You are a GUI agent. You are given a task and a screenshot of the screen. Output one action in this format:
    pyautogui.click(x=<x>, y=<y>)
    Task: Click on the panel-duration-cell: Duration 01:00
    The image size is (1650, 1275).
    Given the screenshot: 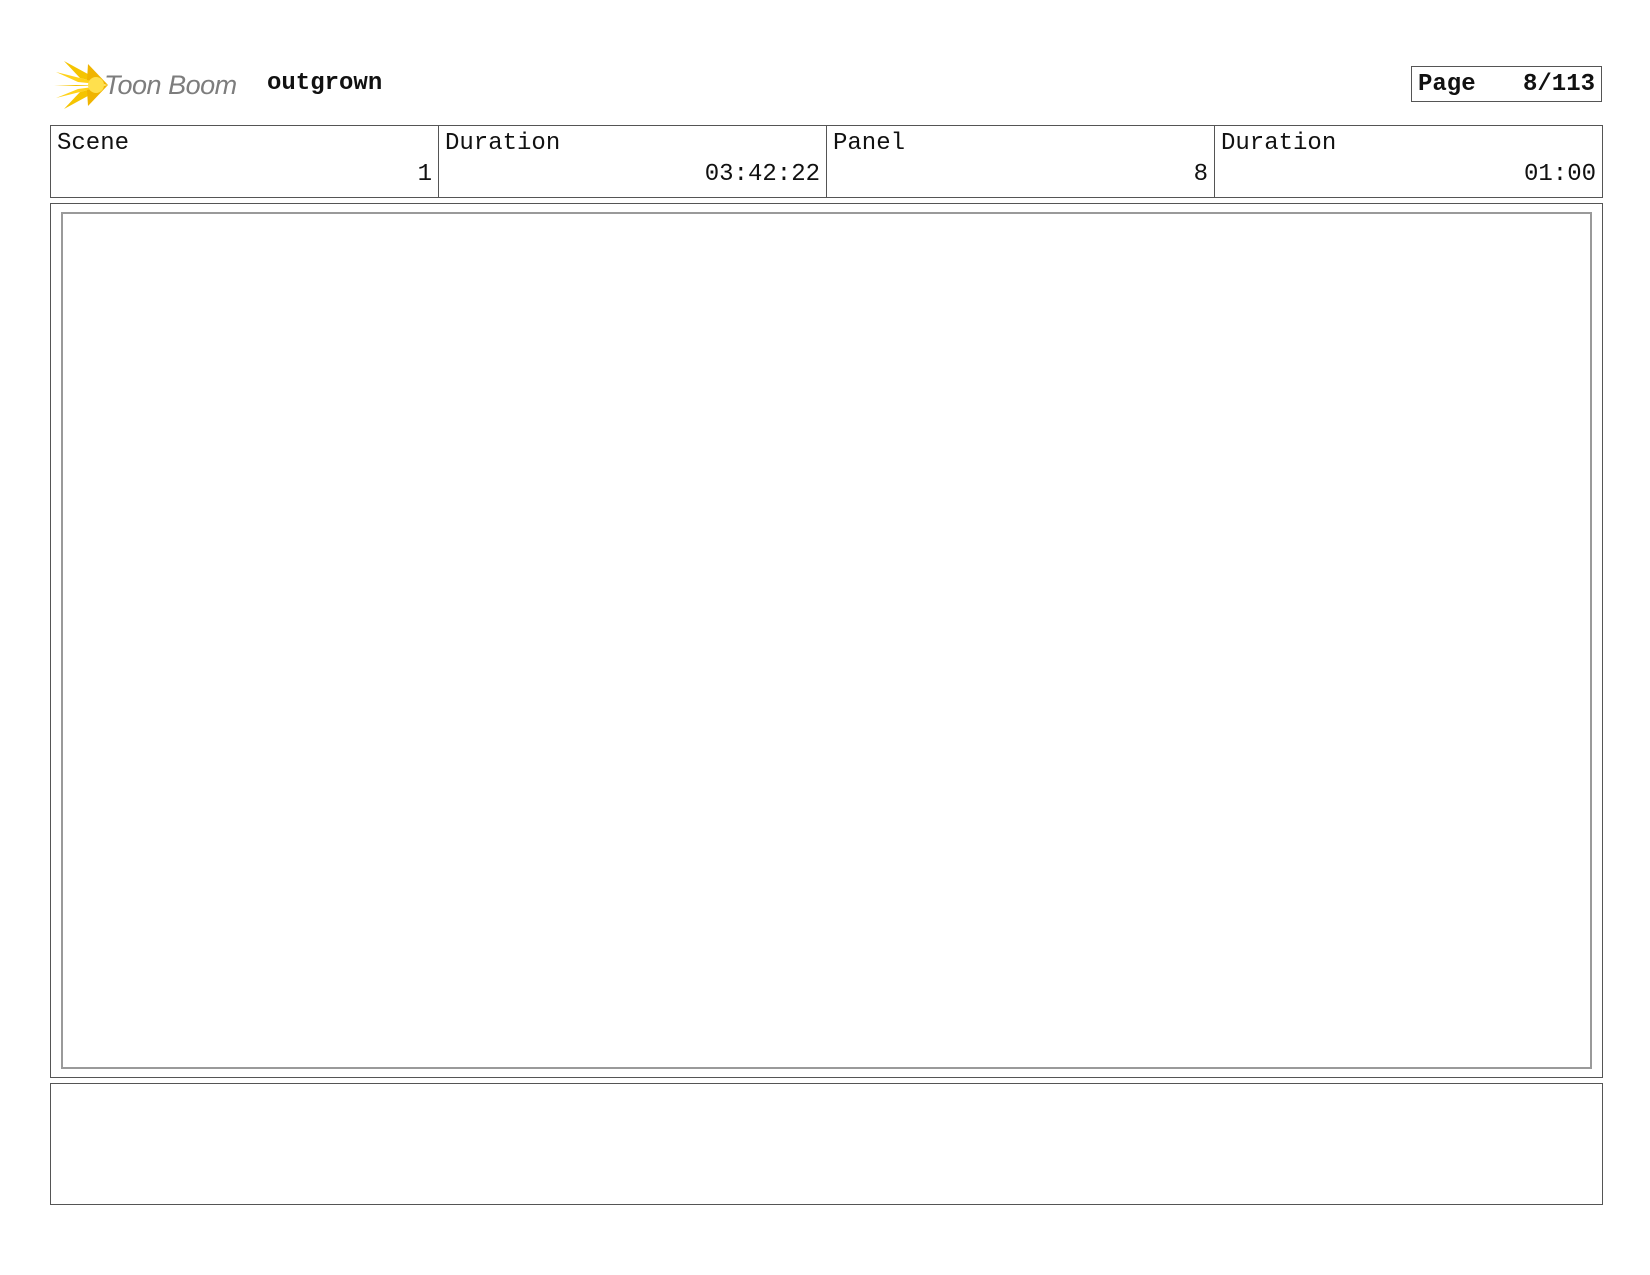 What is the action you would take?
    pyautogui.click(x=1408, y=161)
    